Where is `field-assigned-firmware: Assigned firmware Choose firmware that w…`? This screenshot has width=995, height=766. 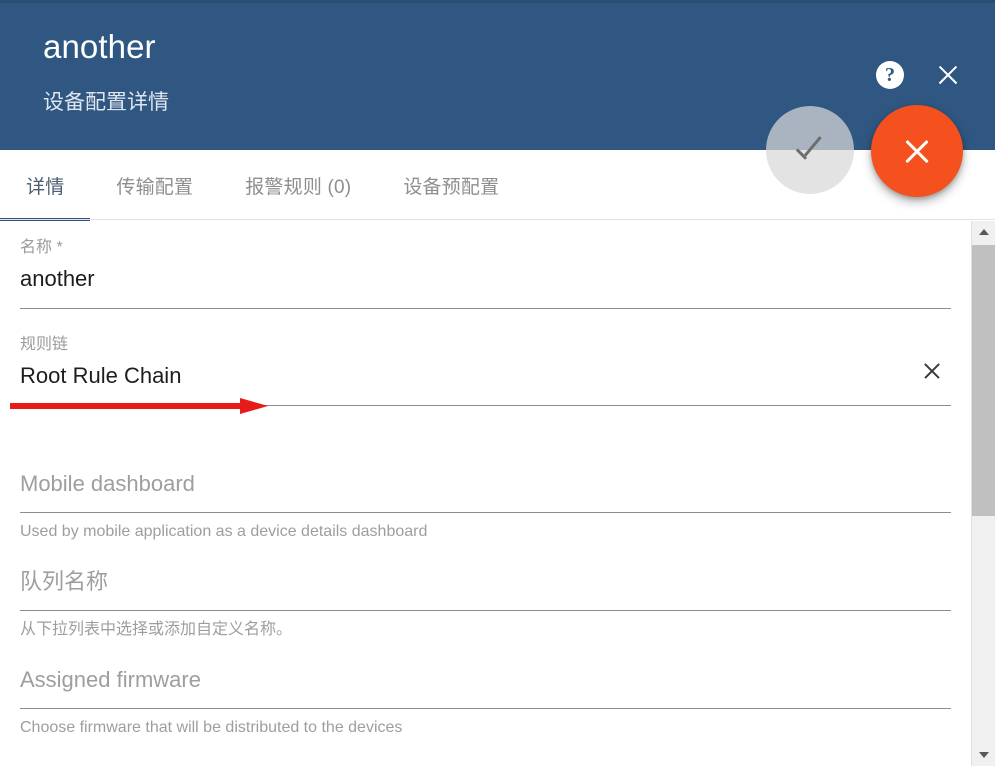
field-assigned-firmware: Assigned firmware Choose firmware that w… is located at coordinates (485, 702).